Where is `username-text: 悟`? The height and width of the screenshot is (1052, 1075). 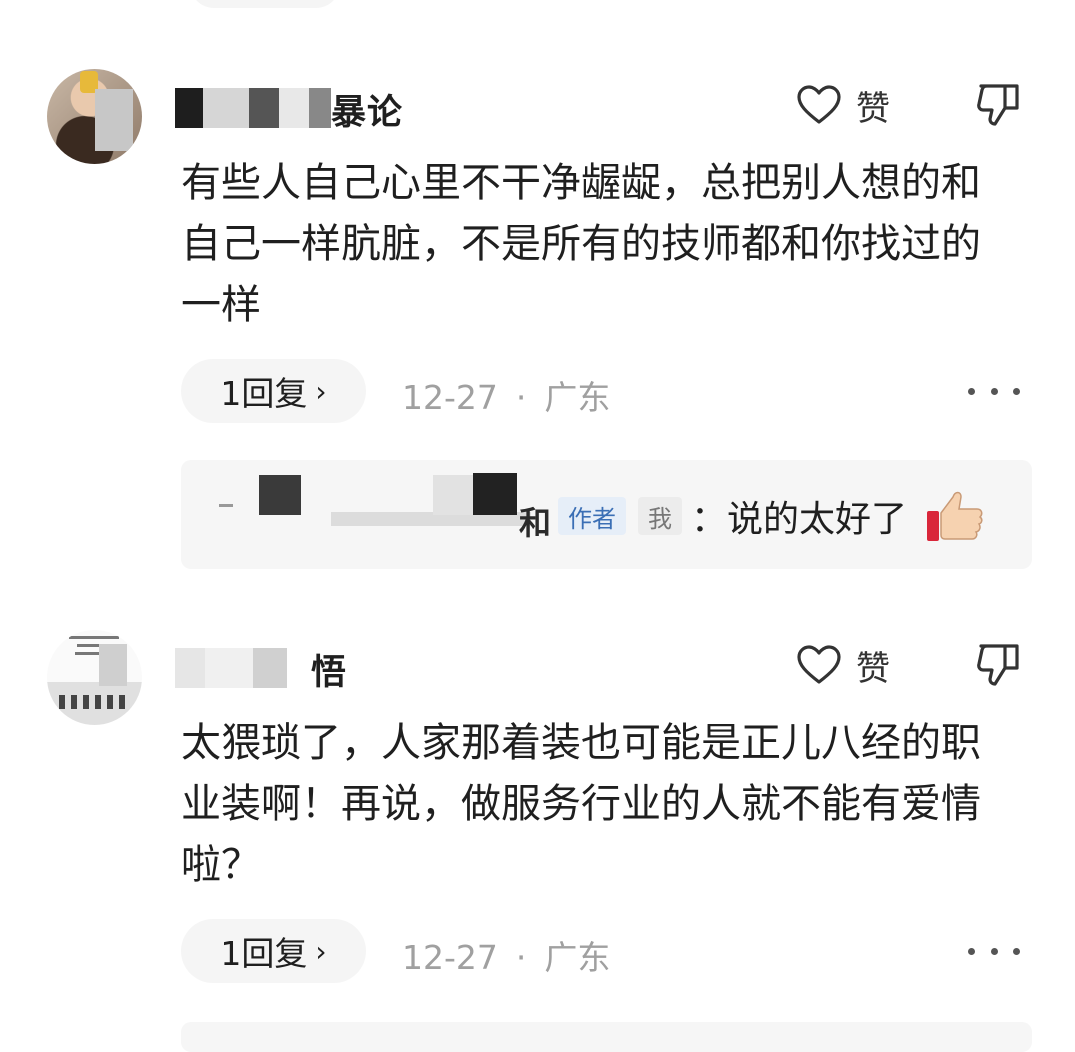
username-text: 悟 is located at coordinates (329, 673).